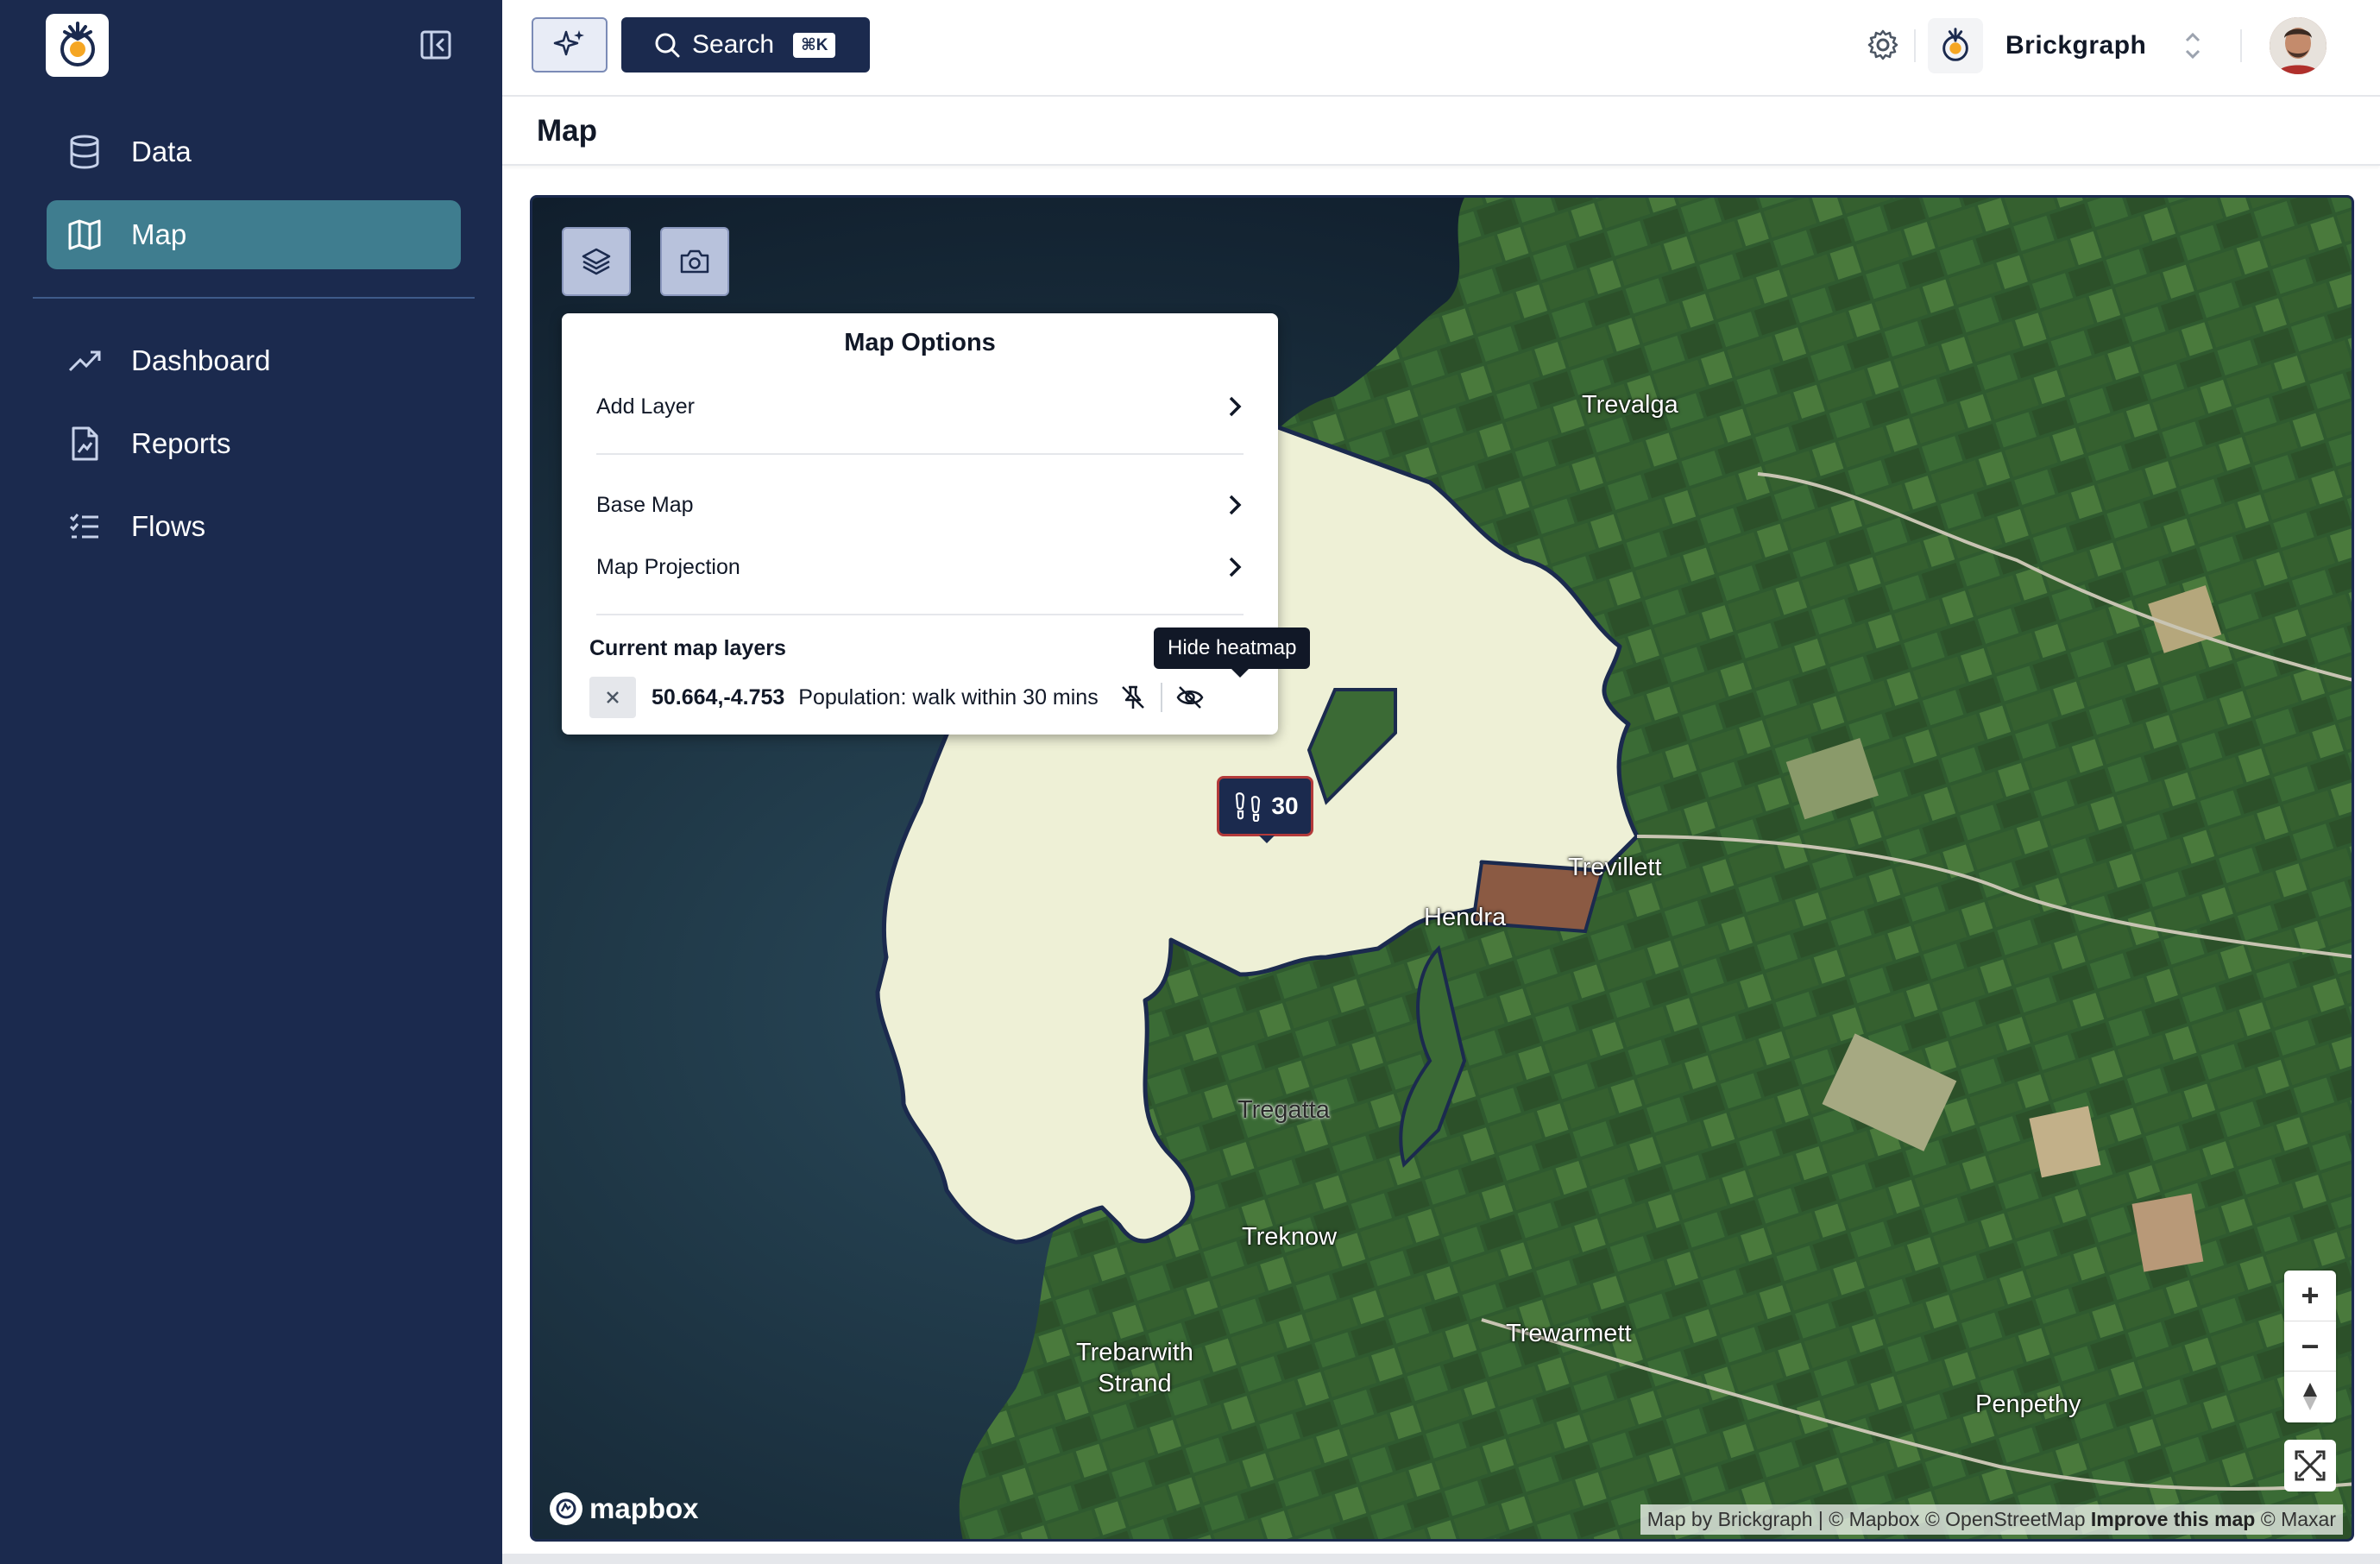 This screenshot has height=1564, width=2380. What do you see at coordinates (201, 360) in the screenshot?
I see `sidebar-item-label: Dashboard` at bounding box center [201, 360].